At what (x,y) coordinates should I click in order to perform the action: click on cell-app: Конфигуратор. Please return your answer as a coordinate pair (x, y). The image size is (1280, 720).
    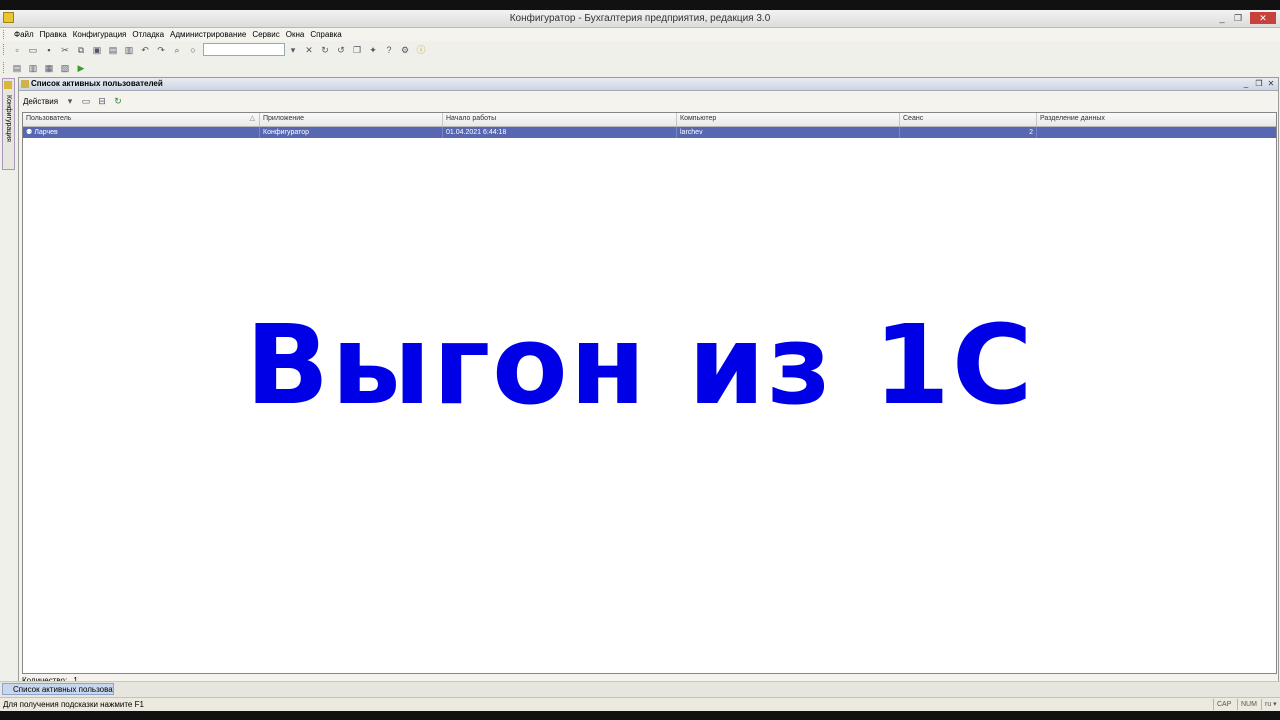
    Looking at the image, I should click on (351, 132).